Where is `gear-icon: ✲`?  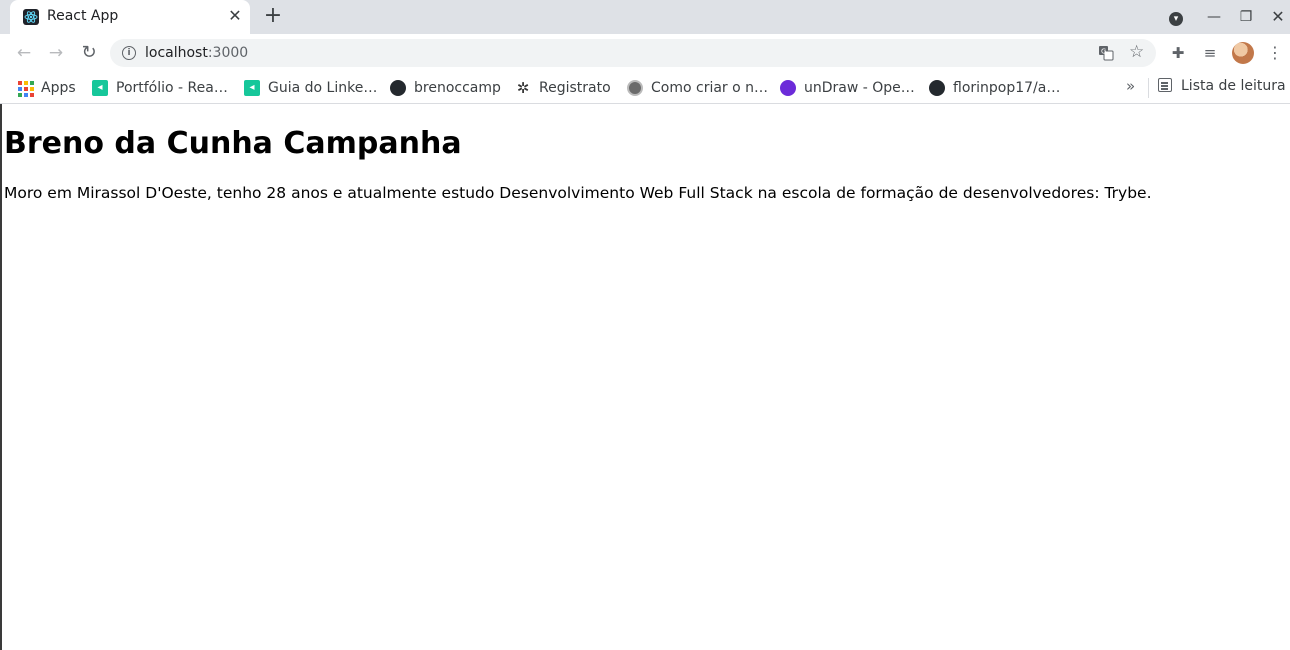 gear-icon: ✲ is located at coordinates (523, 88).